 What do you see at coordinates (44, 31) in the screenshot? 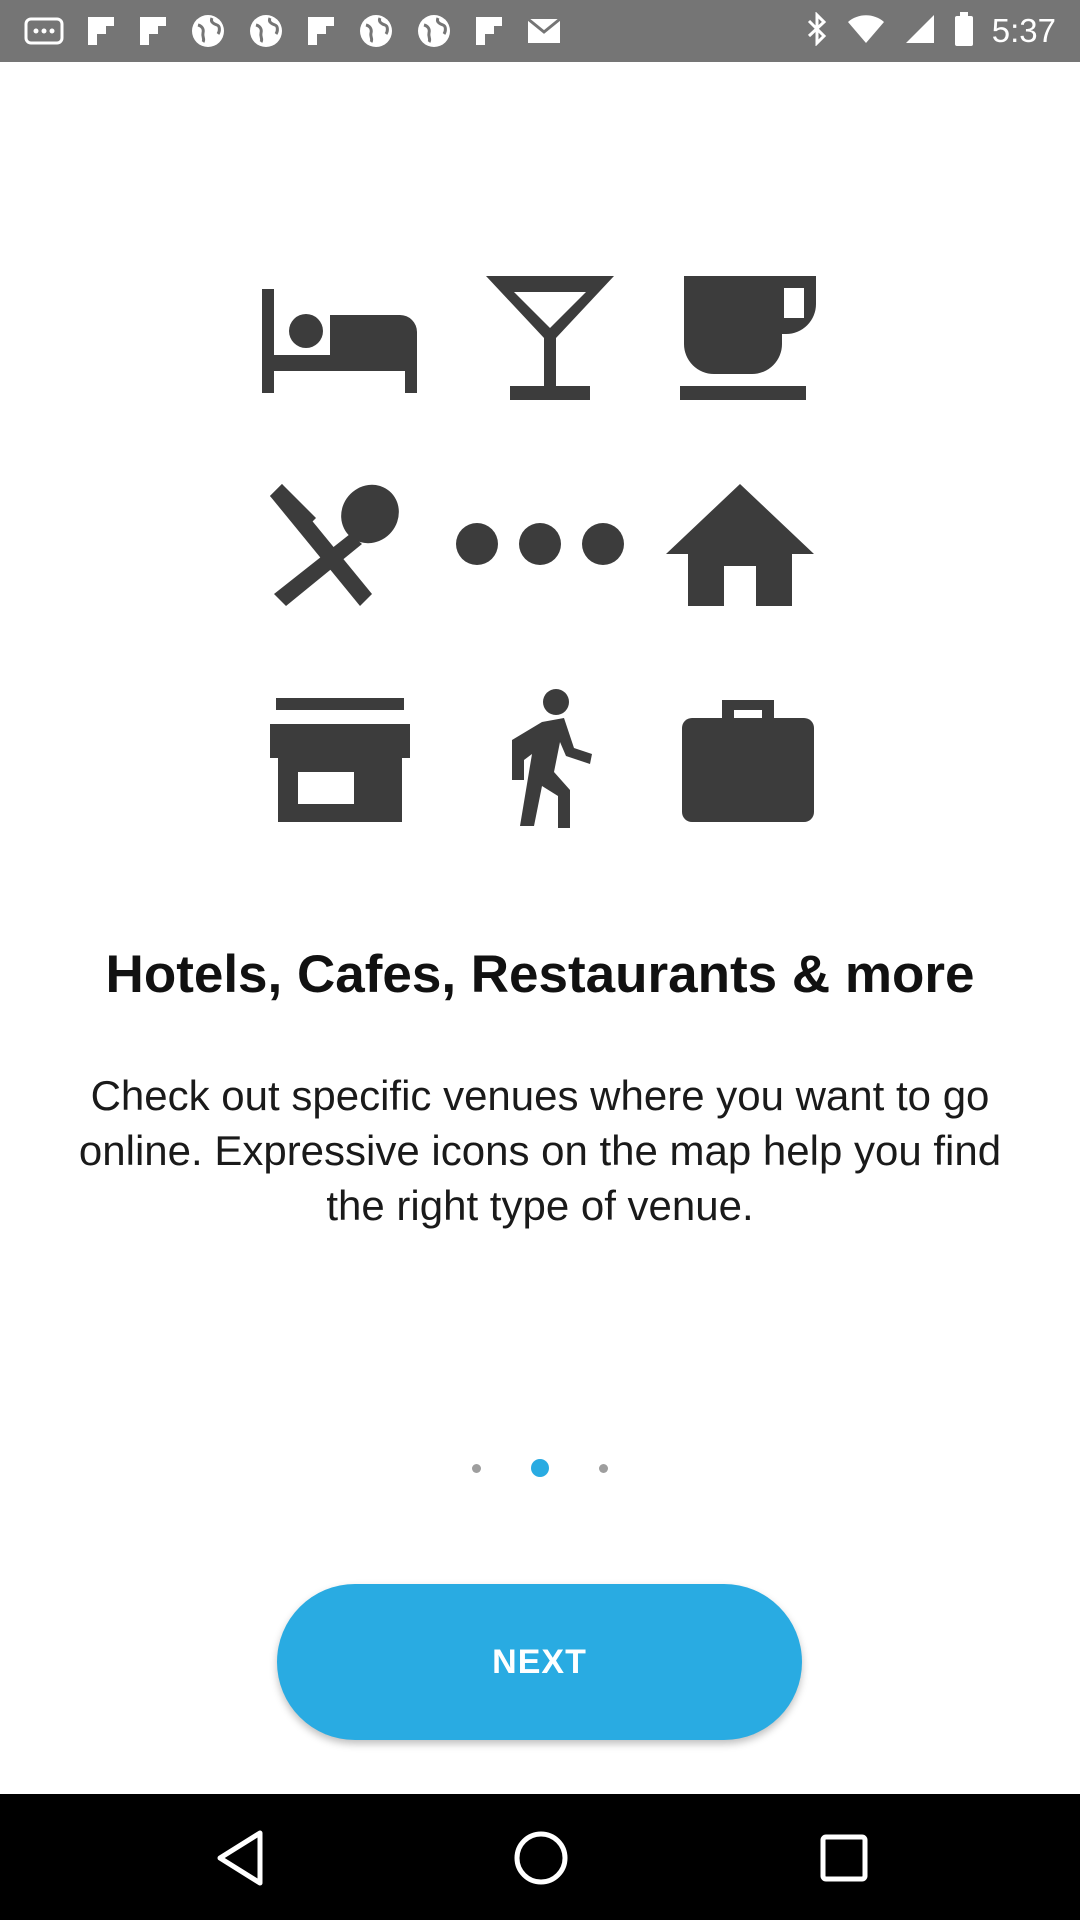
I see `more-icon` at bounding box center [44, 31].